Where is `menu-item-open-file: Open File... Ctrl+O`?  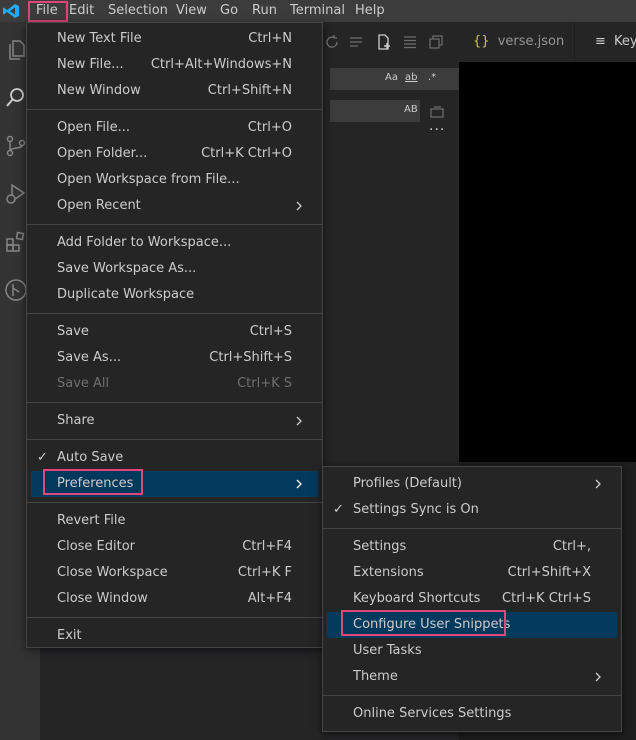 menu-item-open-file: Open File... Ctrl+O is located at coordinates (174, 128).